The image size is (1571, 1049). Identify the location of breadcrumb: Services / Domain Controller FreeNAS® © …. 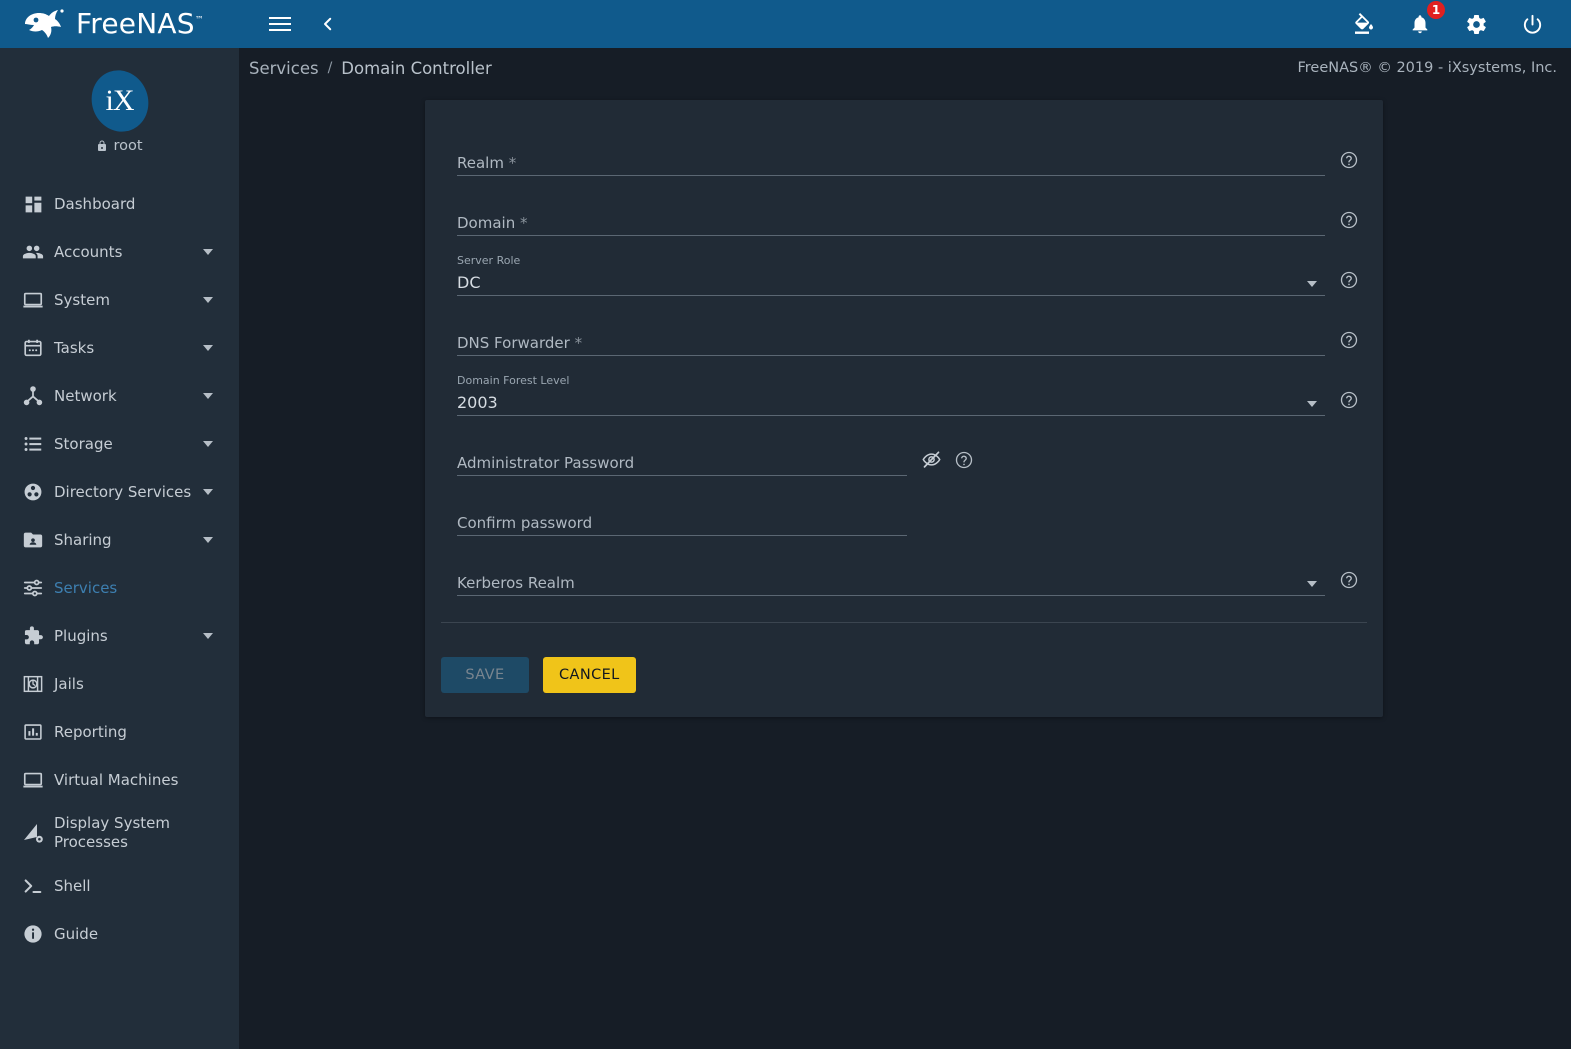
(905, 68).